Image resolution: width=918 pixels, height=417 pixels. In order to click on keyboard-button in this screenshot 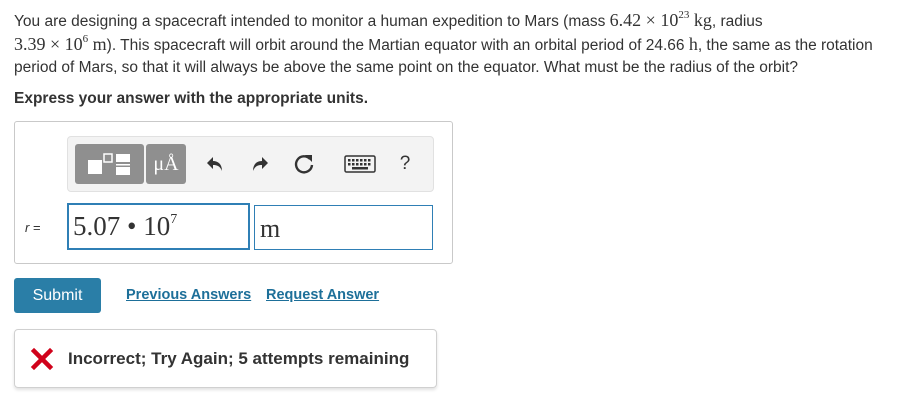, I will do `click(360, 164)`.